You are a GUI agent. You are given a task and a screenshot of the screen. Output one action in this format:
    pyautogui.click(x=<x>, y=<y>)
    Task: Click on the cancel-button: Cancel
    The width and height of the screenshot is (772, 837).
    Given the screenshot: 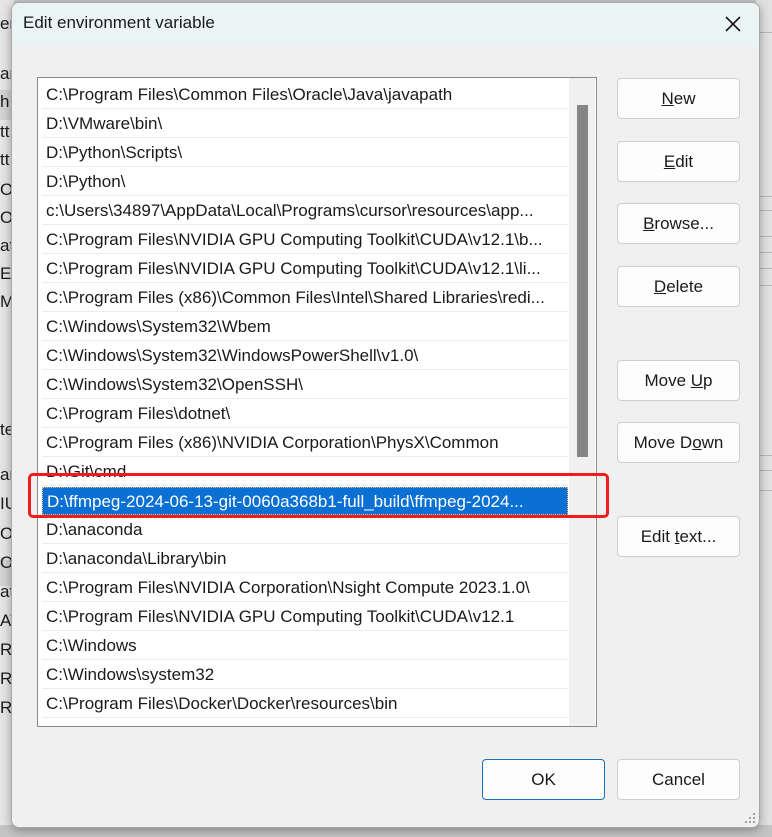 What is the action you would take?
    pyautogui.click(x=678, y=779)
    